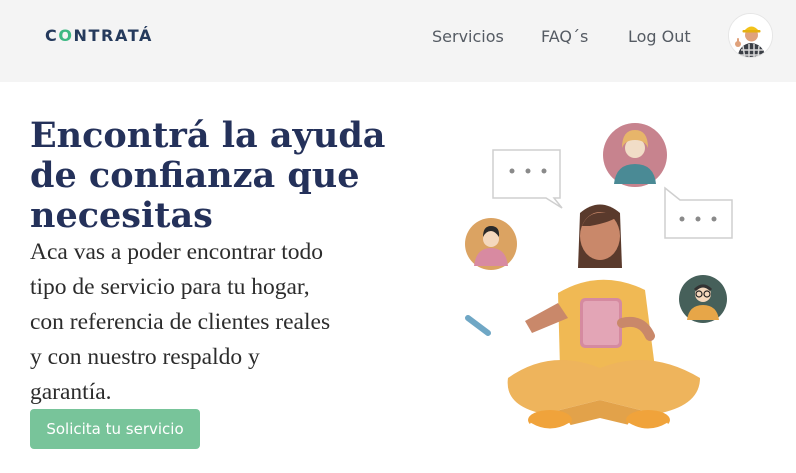 The image size is (796, 473). I want to click on nav-link-faq: FAQ´s, so click(564, 36).